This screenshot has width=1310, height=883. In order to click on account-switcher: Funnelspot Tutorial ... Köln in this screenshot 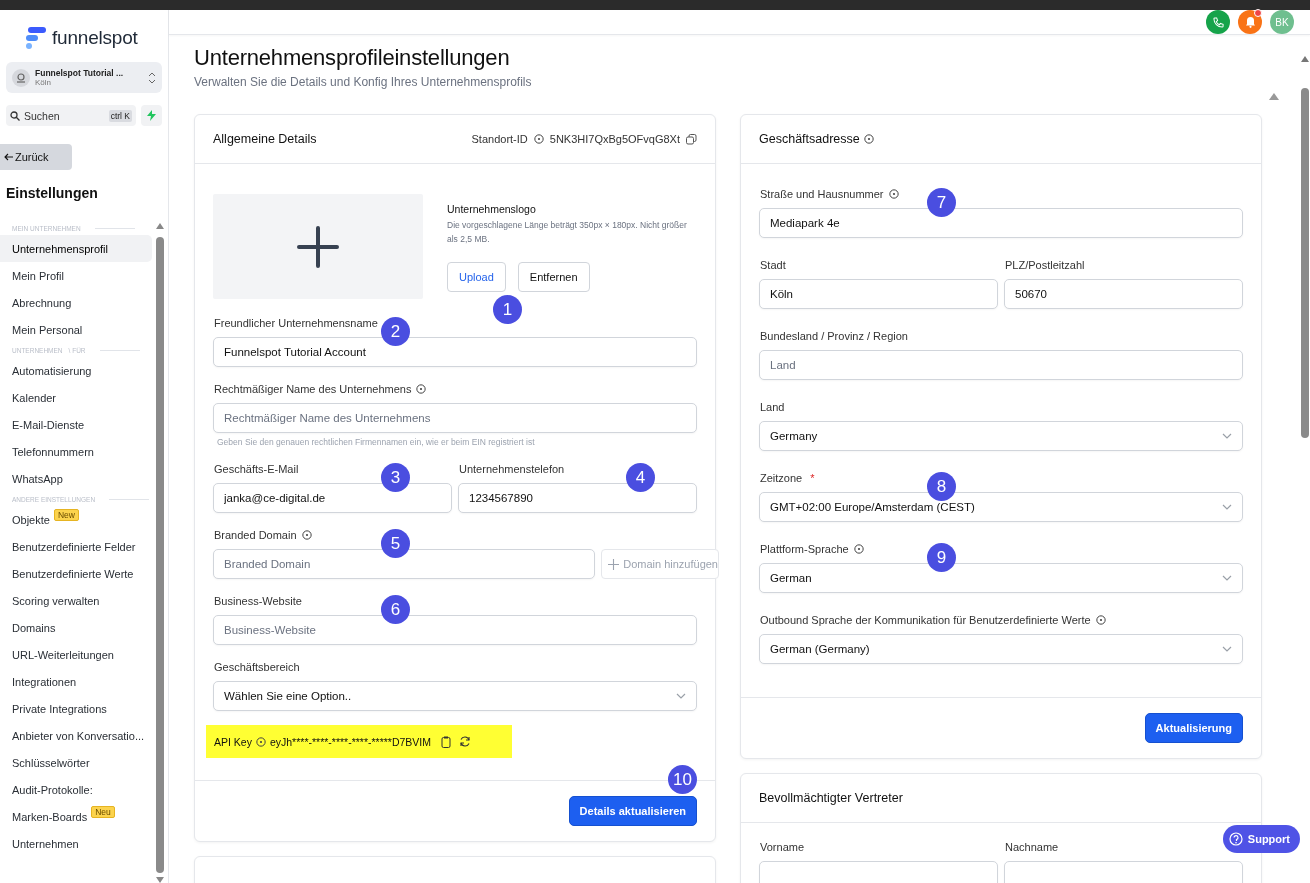, I will do `click(84, 77)`.